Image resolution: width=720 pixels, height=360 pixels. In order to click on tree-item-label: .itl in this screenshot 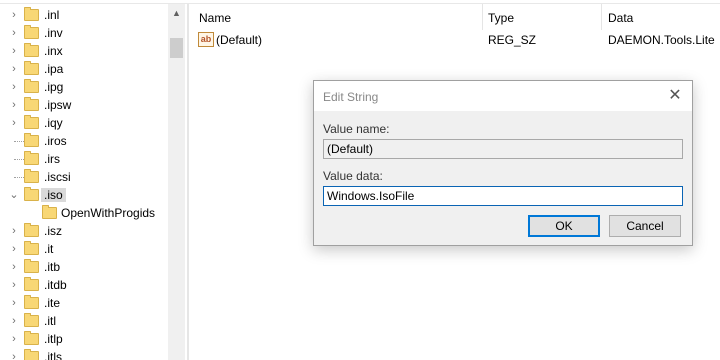, I will do `click(50, 321)`.